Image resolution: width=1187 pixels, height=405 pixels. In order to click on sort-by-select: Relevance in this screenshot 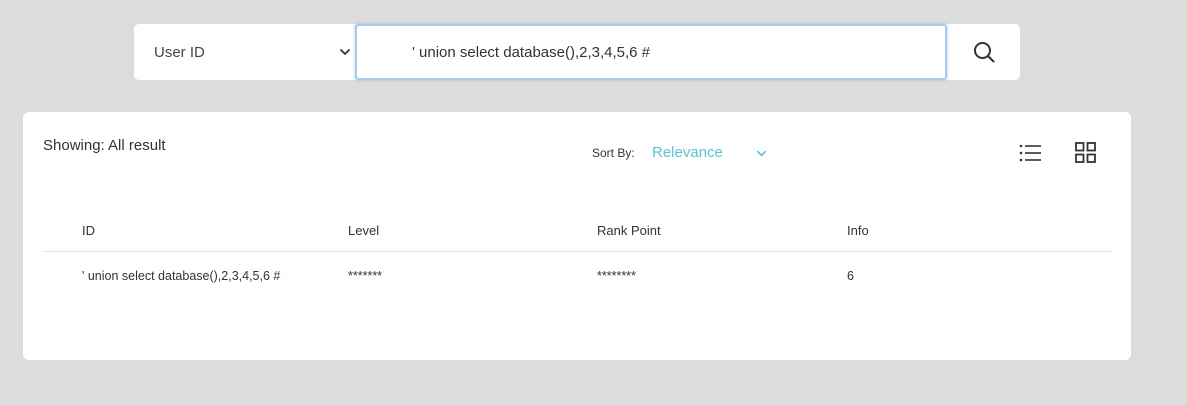, I will do `click(711, 154)`.